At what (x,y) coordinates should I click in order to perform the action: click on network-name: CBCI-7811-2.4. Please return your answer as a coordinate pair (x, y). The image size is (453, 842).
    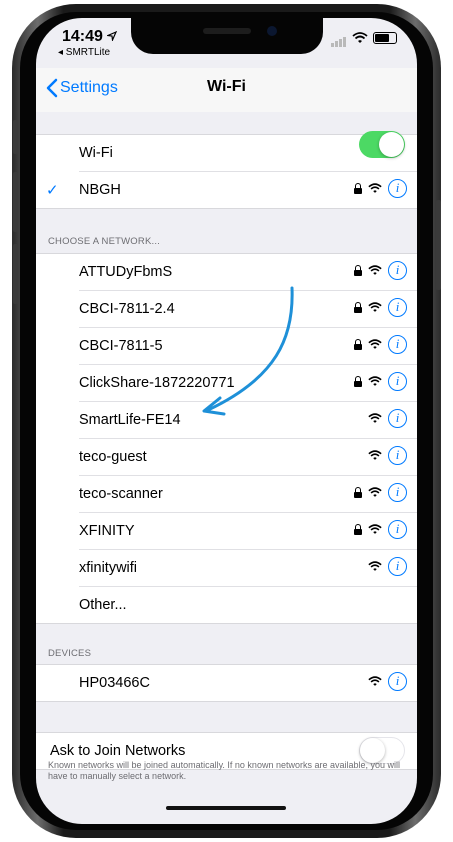
    Looking at the image, I should click on (127, 309).